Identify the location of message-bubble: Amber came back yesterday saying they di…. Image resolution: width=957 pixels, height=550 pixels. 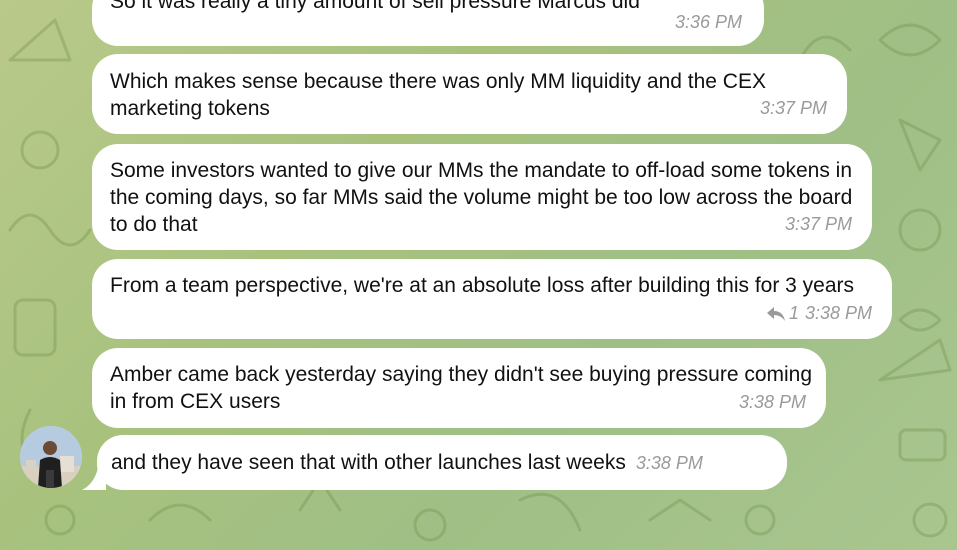
(459, 388).